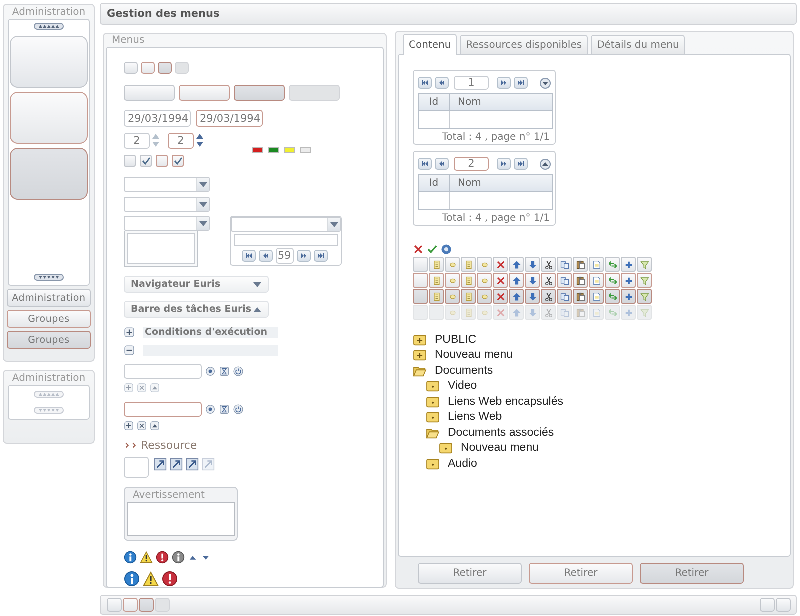 This screenshot has width=800, height=616. I want to click on tab: Contenu, so click(430, 44).